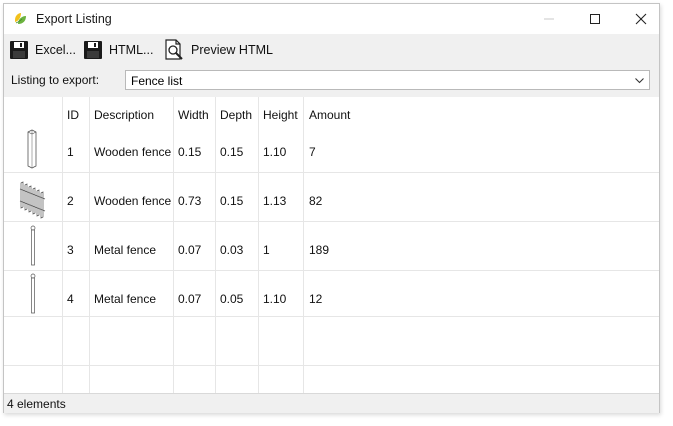  What do you see at coordinates (20, 18) in the screenshot?
I see `app-logo-icon` at bounding box center [20, 18].